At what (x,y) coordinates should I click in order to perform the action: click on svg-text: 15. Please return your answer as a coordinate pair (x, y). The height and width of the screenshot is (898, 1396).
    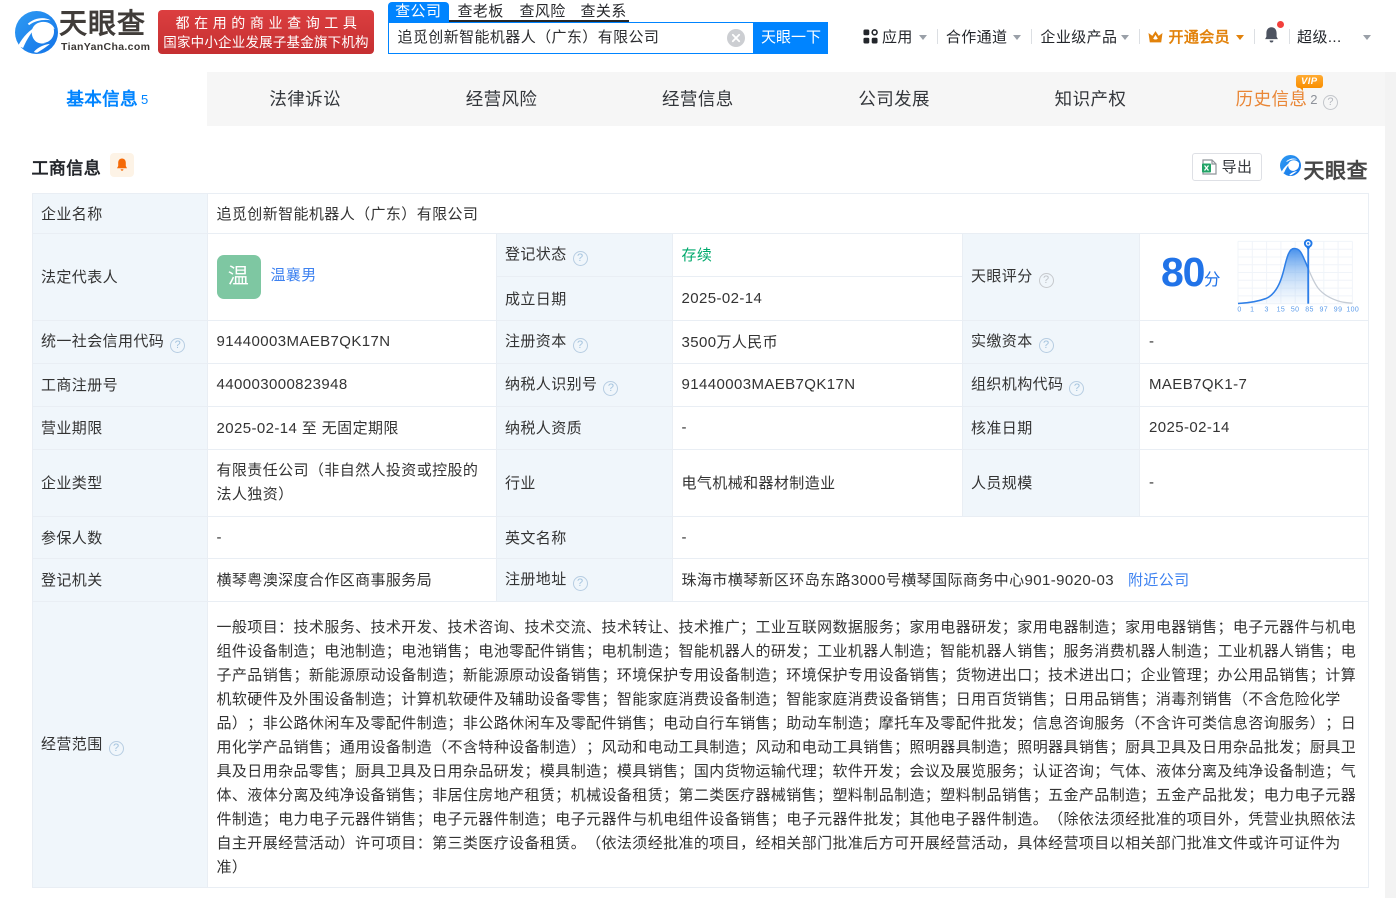
    Looking at the image, I should click on (1281, 309).